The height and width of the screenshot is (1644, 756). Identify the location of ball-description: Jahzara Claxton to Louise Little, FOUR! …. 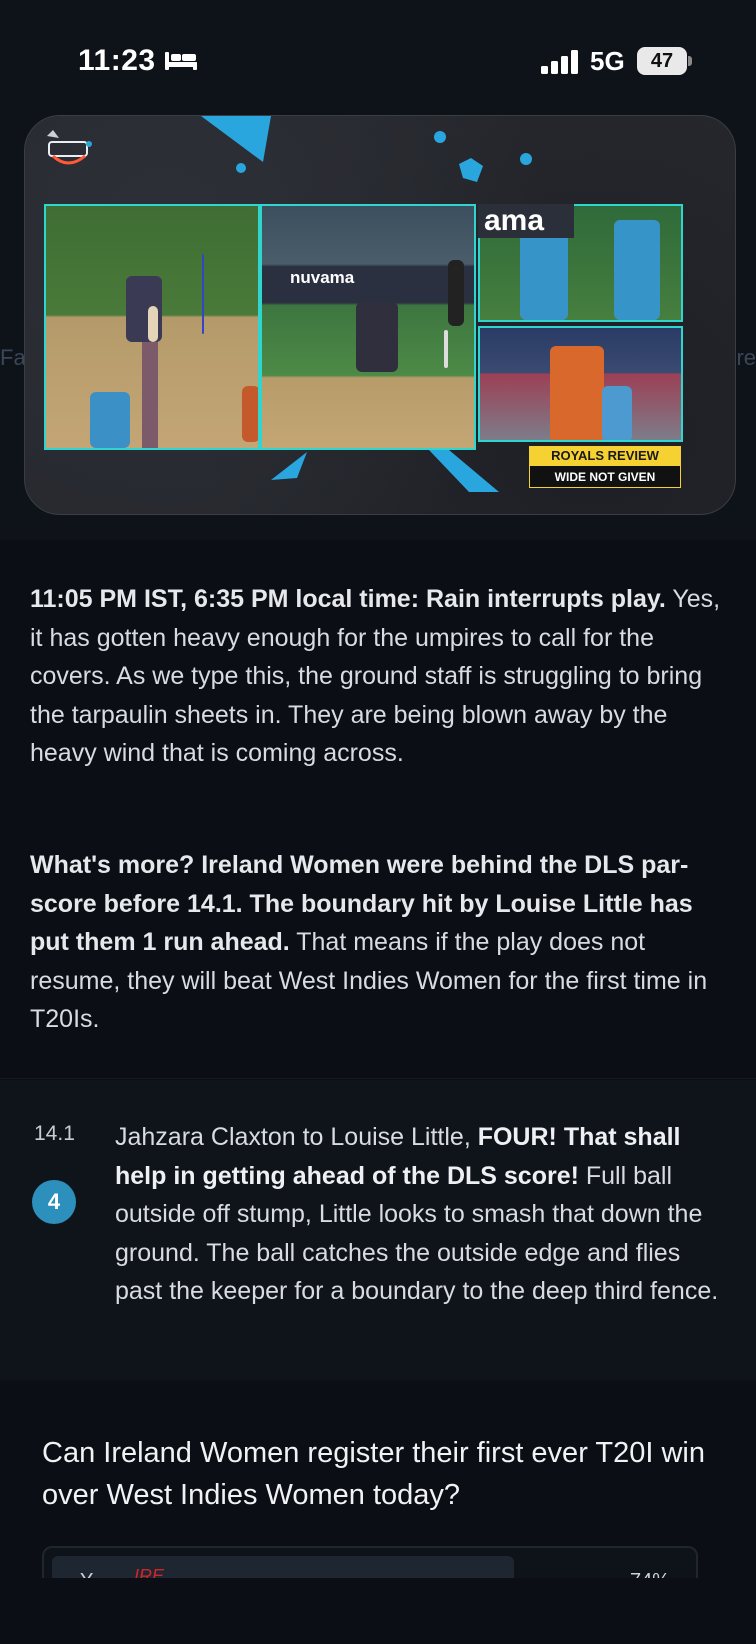
(420, 1214).